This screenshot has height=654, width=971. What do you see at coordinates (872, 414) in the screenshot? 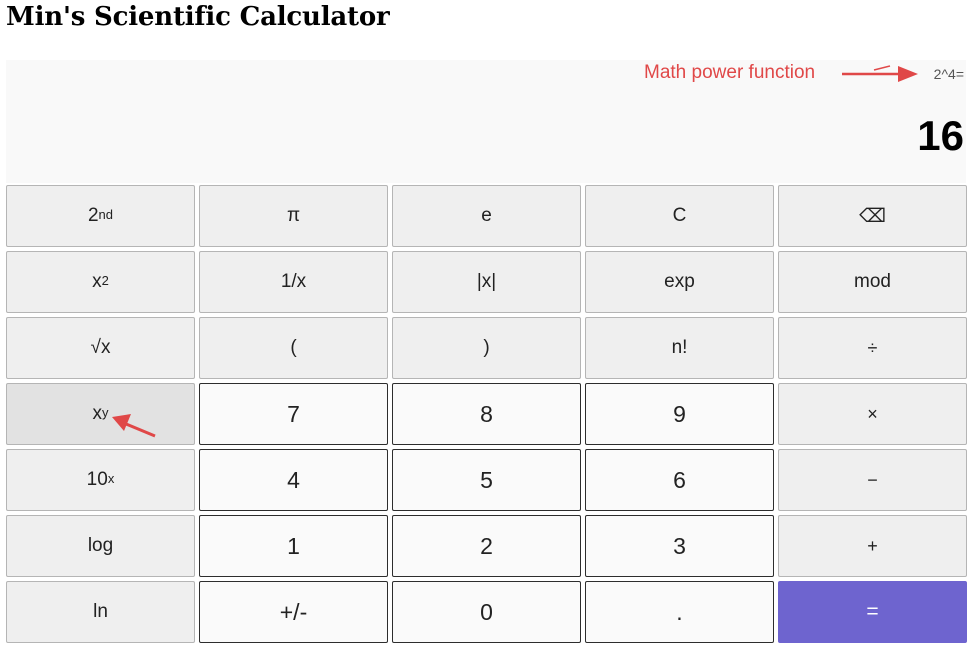
I see `multiply-button: ×` at bounding box center [872, 414].